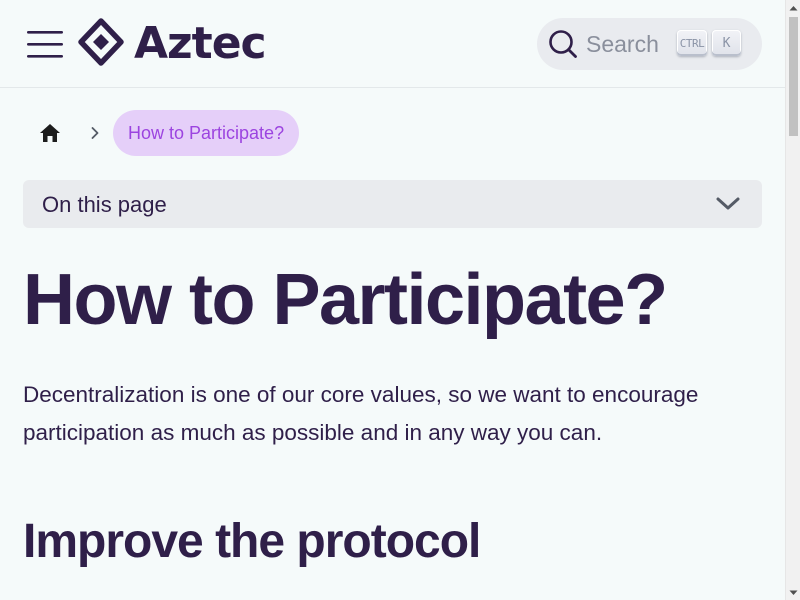 This screenshot has width=800, height=600. What do you see at coordinates (793, 76) in the screenshot?
I see `scroll-thumb` at bounding box center [793, 76].